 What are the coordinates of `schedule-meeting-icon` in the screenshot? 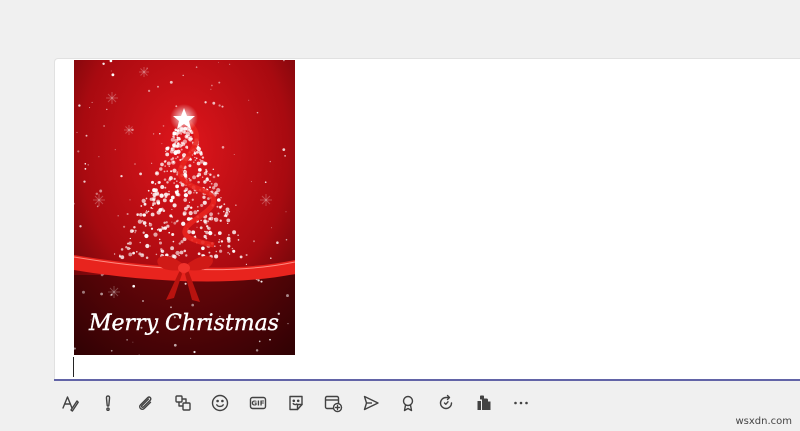 It's located at (333, 404).